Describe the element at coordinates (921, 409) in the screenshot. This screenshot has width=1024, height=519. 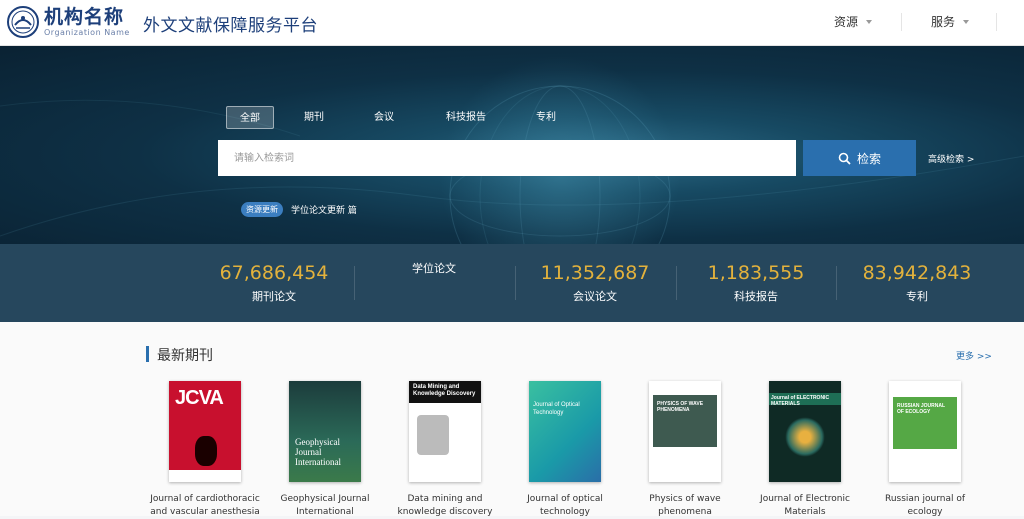
I see `cover-title: RUSSIAN JOURNAL OF ECOLOGY` at that location.